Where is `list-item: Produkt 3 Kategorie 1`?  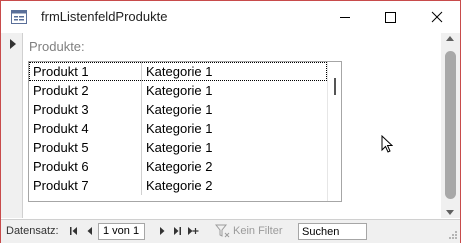 list-item: Produkt 3 Kategorie 1 is located at coordinates (178, 109).